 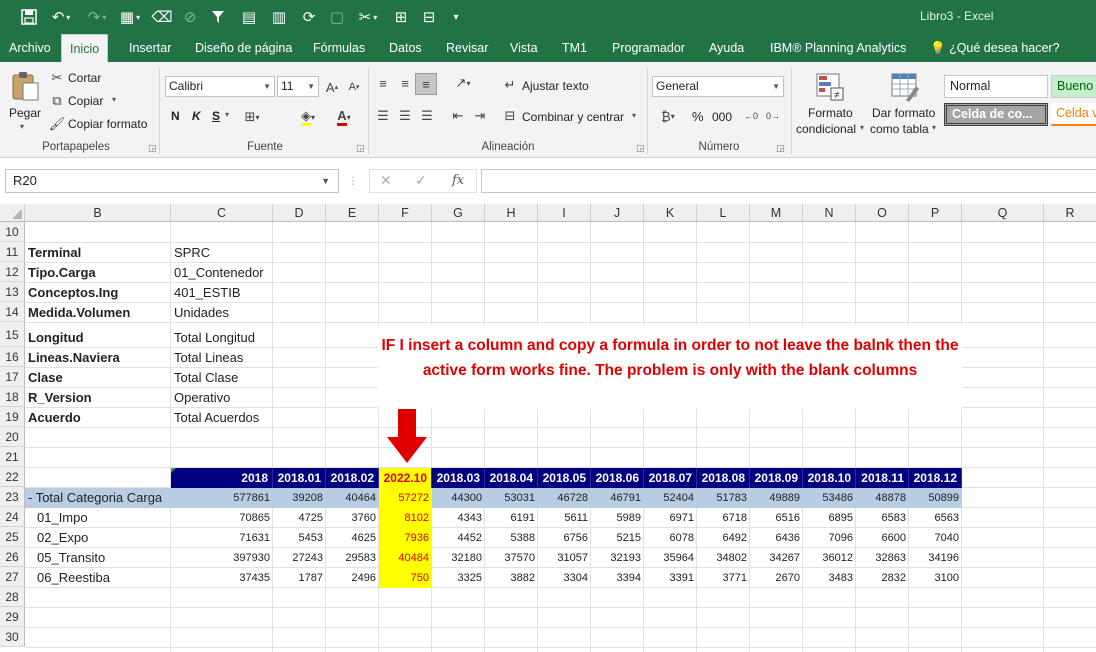 What do you see at coordinates (98, 558) in the screenshot?
I see `category-row-label: 05_Transito` at bounding box center [98, 558].